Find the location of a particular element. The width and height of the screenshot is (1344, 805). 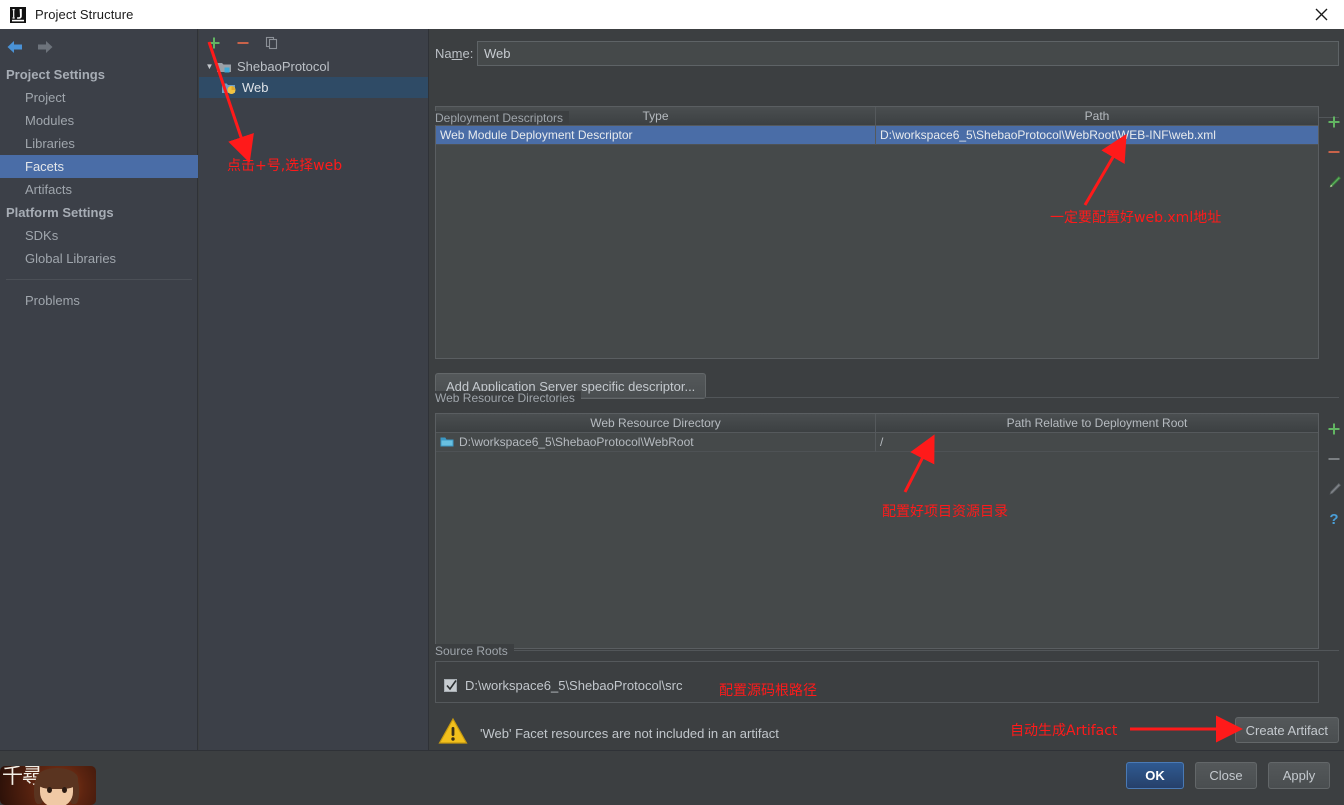

arrow-right-icon is located at coordinates (45, 47).